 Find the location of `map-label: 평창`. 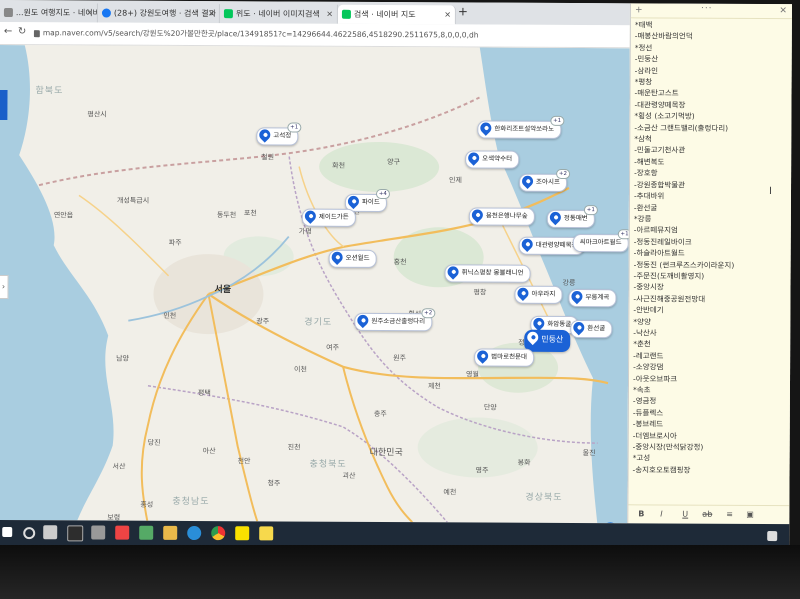

map-label: 평창 is located at coordinates (480, 292).